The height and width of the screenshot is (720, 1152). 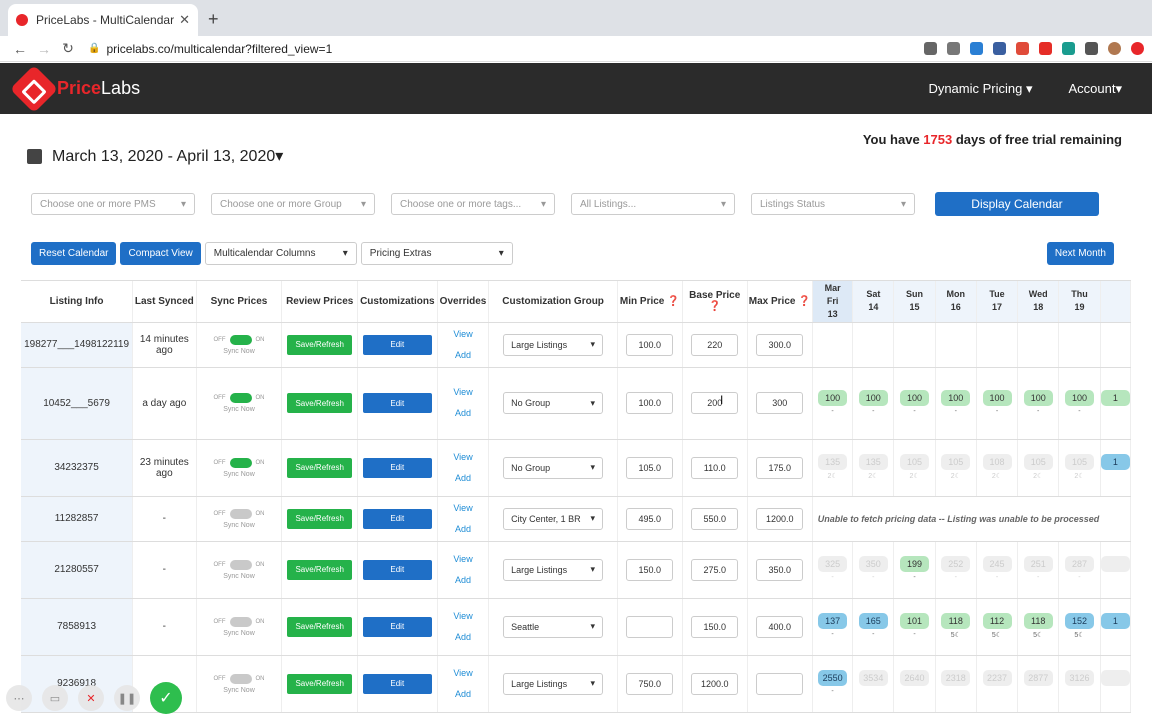 I want to click on base-price-input: 550.0, so click(x=715, y=518).